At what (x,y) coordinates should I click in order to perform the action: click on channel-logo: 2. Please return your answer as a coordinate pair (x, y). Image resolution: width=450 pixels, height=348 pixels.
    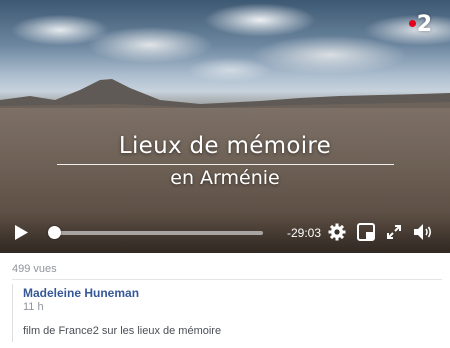
    Looking at the image, I should click on (420, 24).